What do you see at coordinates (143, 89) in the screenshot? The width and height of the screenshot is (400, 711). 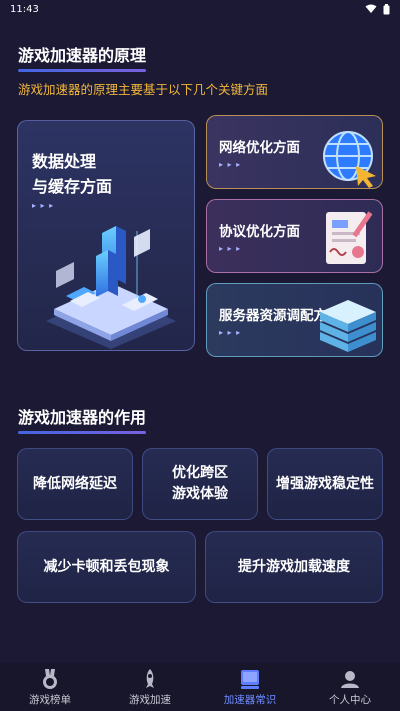 I see `principle-intro: 游戏加速器的原理主要基于以下几个关键方面` at bounding box center [143, 89].